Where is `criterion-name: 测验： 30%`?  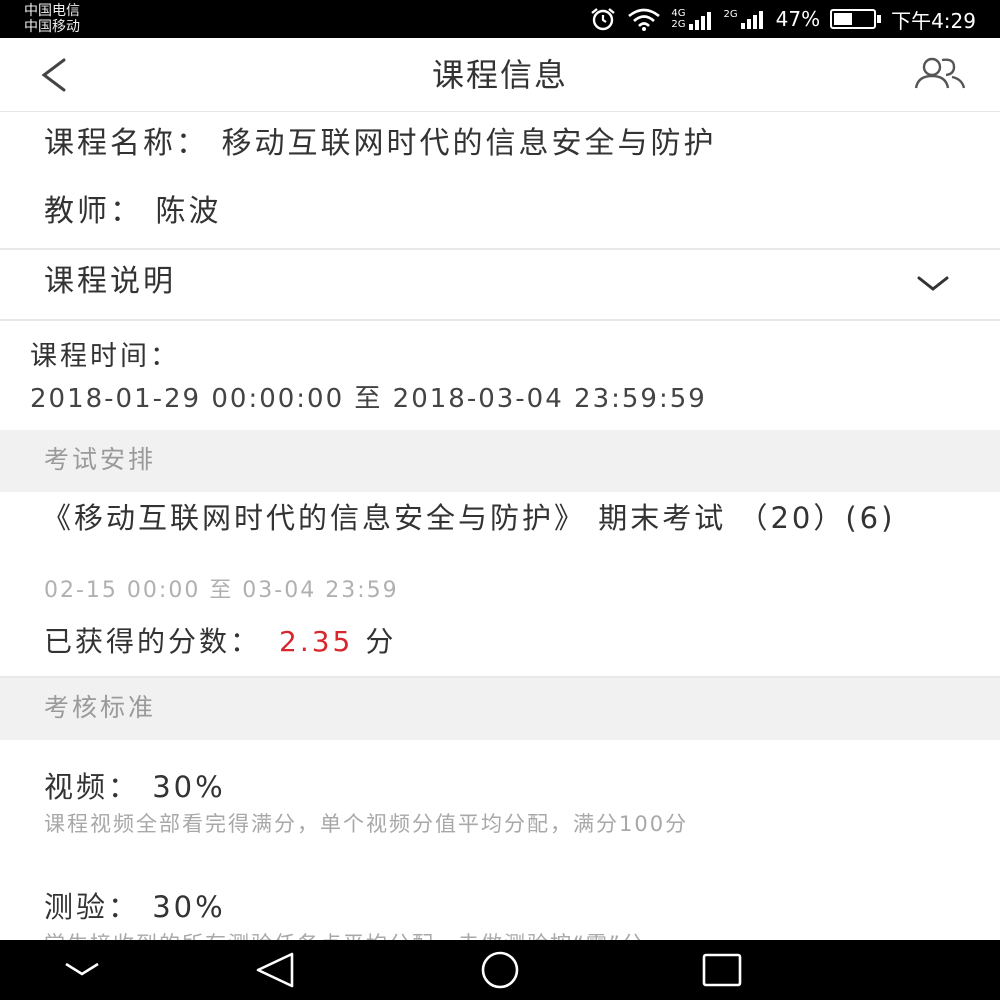
criterion-name: 测验： 30% is located at coordinates (135, 907).